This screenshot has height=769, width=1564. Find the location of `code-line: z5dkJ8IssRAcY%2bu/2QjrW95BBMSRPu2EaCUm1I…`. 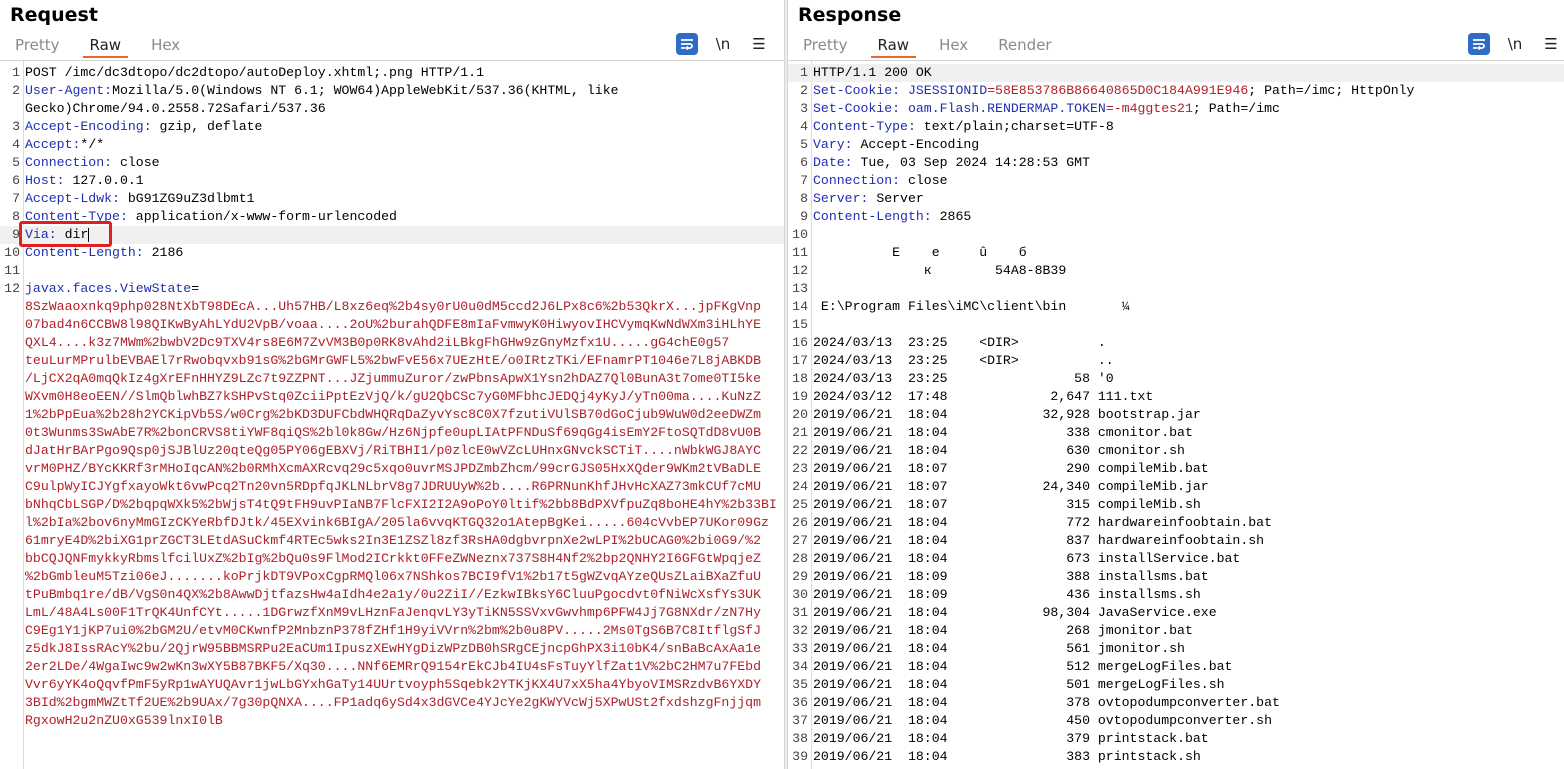

code-line: z5dkJ8IssRAcY%2bu/2QjrW95BBMSRPu2EaCUm1I… is located at coordinates (392, 649).